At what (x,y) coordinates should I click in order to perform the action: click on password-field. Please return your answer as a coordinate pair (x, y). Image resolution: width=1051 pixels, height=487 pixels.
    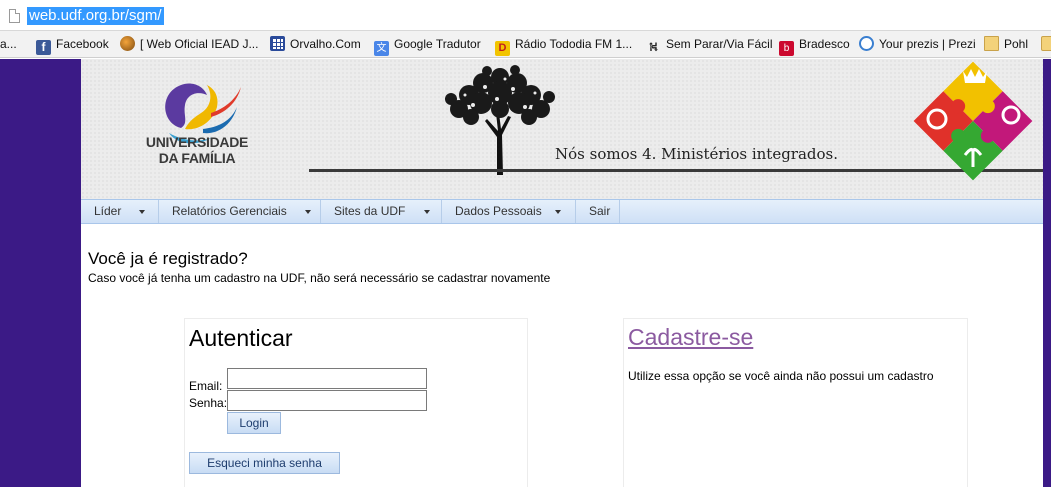
    Looking at the image, I should click on (327, 400).